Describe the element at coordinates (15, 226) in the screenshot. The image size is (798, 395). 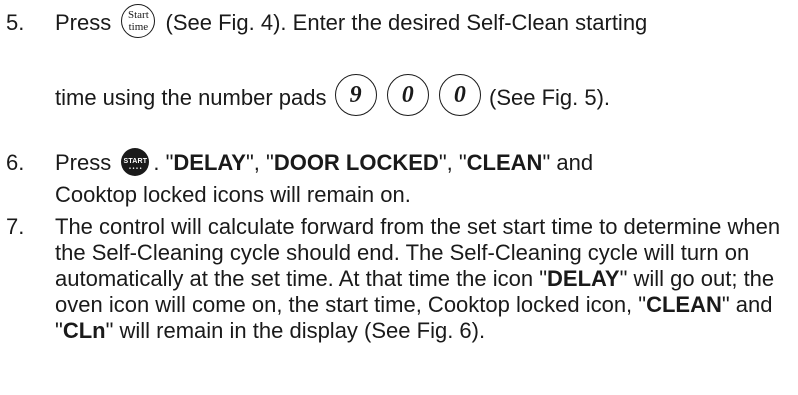
I see `step-7-number: 7.` at that location.